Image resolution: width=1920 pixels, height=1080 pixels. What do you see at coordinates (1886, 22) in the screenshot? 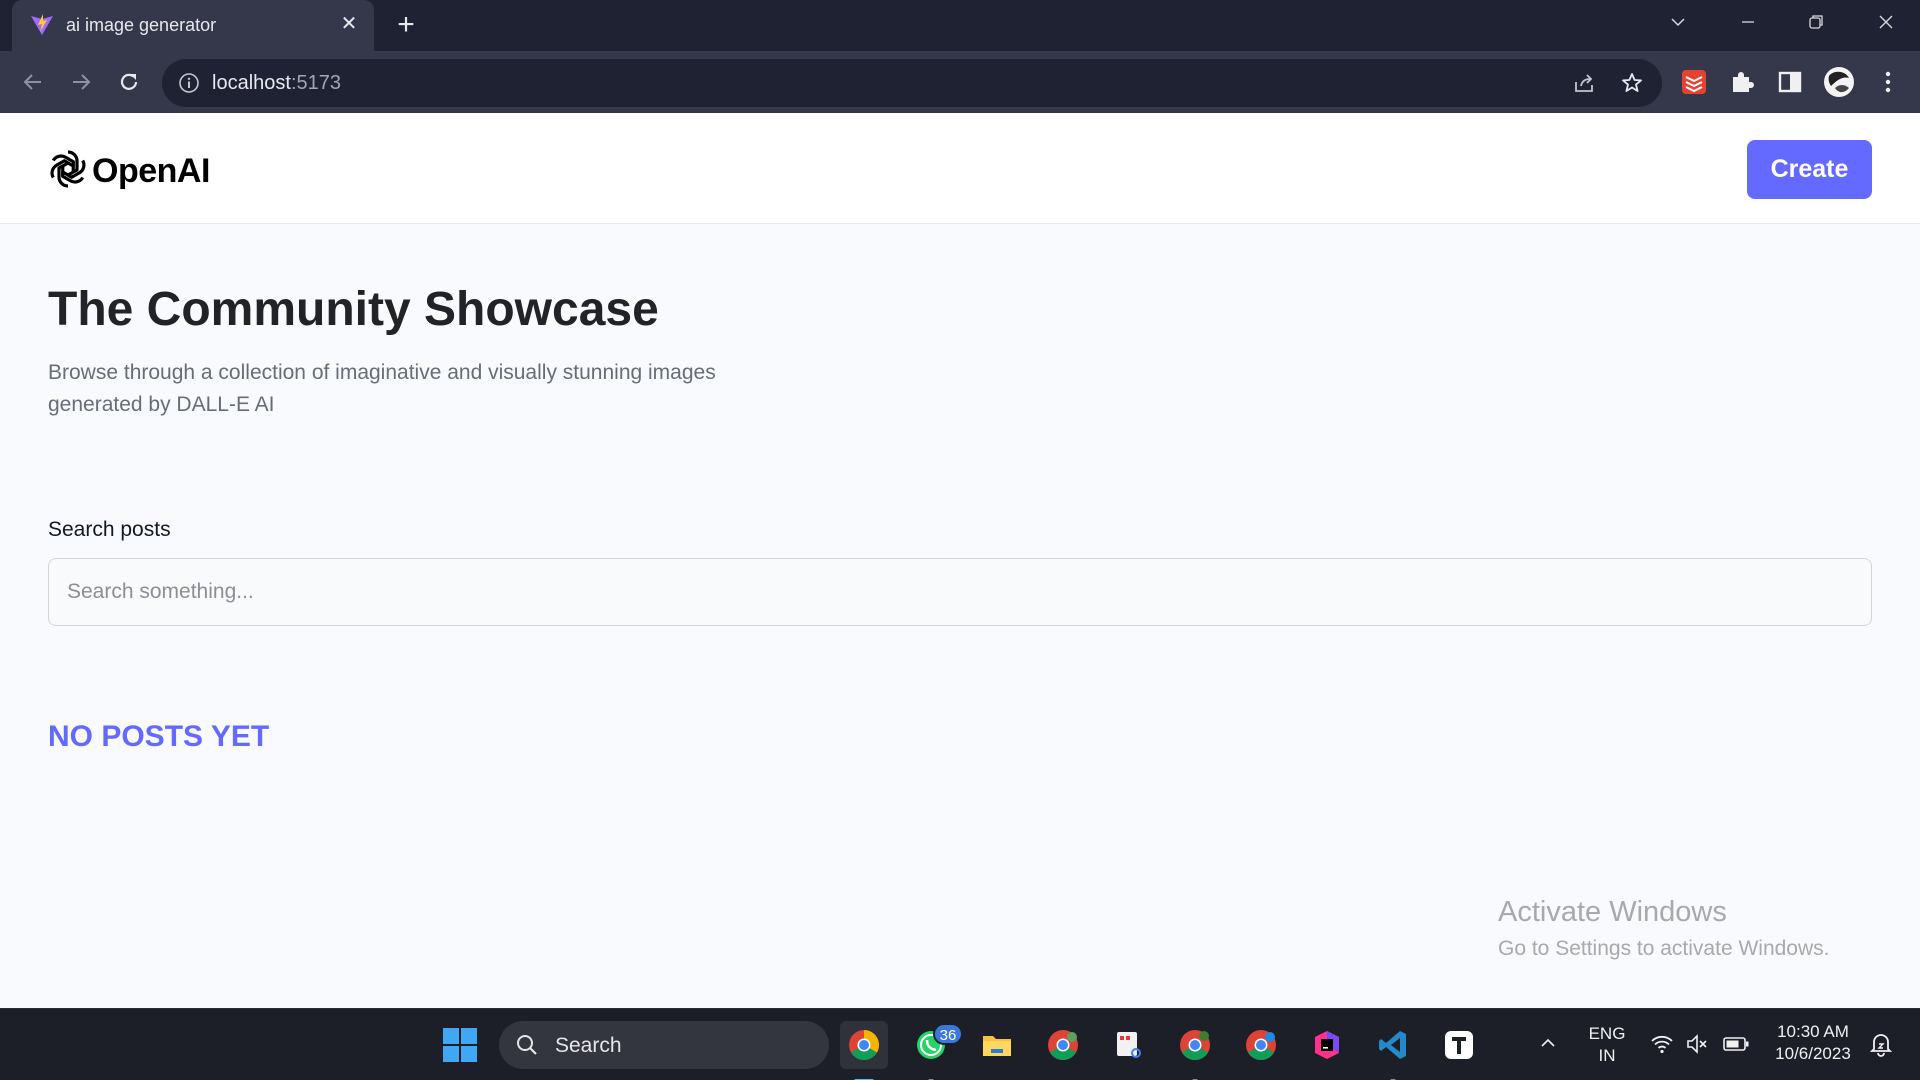
I see `close-window-icon` at bounding box center [1886, 22].